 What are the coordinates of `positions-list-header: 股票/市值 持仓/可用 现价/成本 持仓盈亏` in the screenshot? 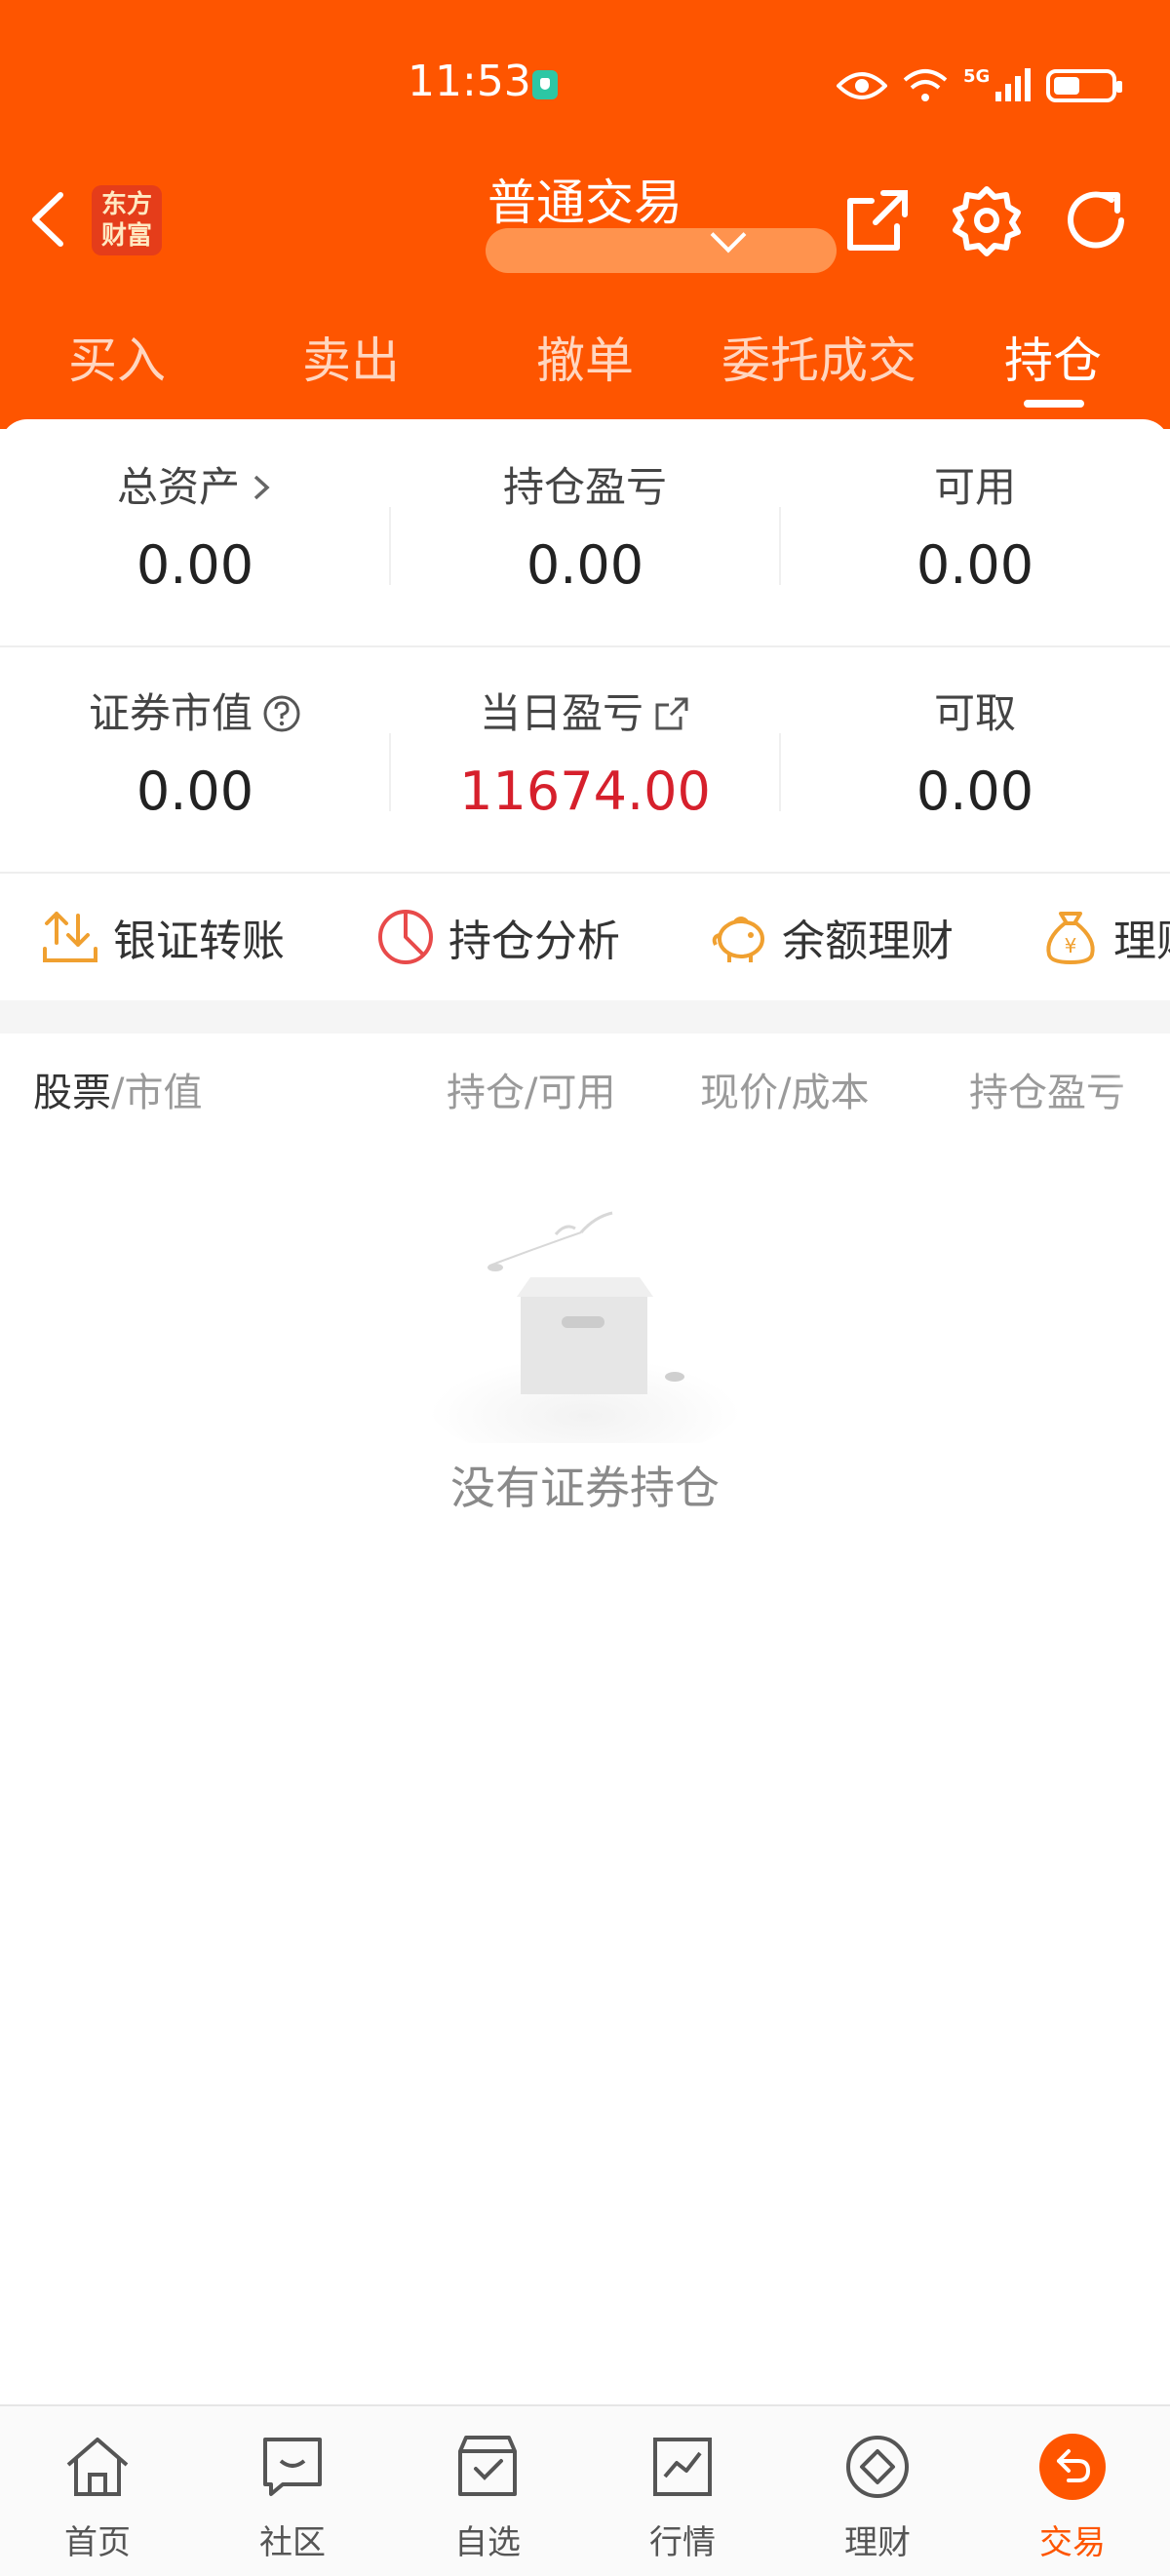 It's located at (585, 1087).